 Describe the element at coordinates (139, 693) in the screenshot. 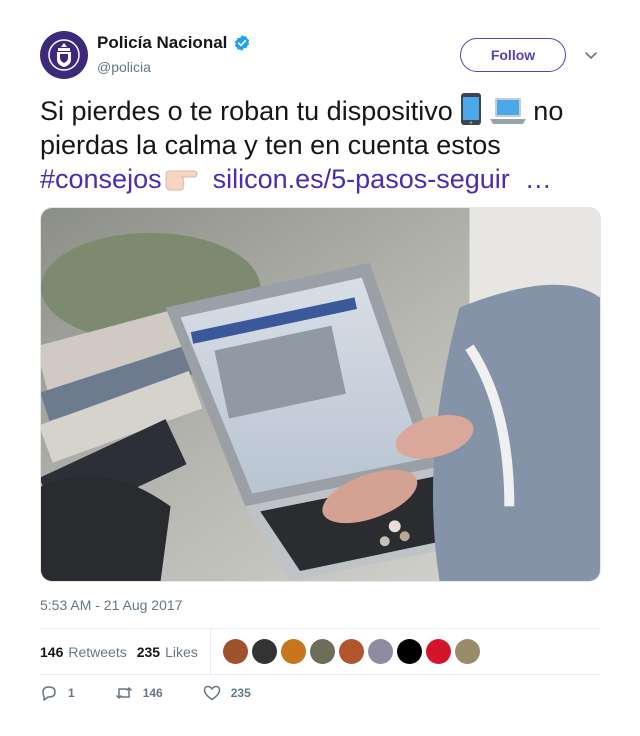

I see `retweet-button: 146` at that location.